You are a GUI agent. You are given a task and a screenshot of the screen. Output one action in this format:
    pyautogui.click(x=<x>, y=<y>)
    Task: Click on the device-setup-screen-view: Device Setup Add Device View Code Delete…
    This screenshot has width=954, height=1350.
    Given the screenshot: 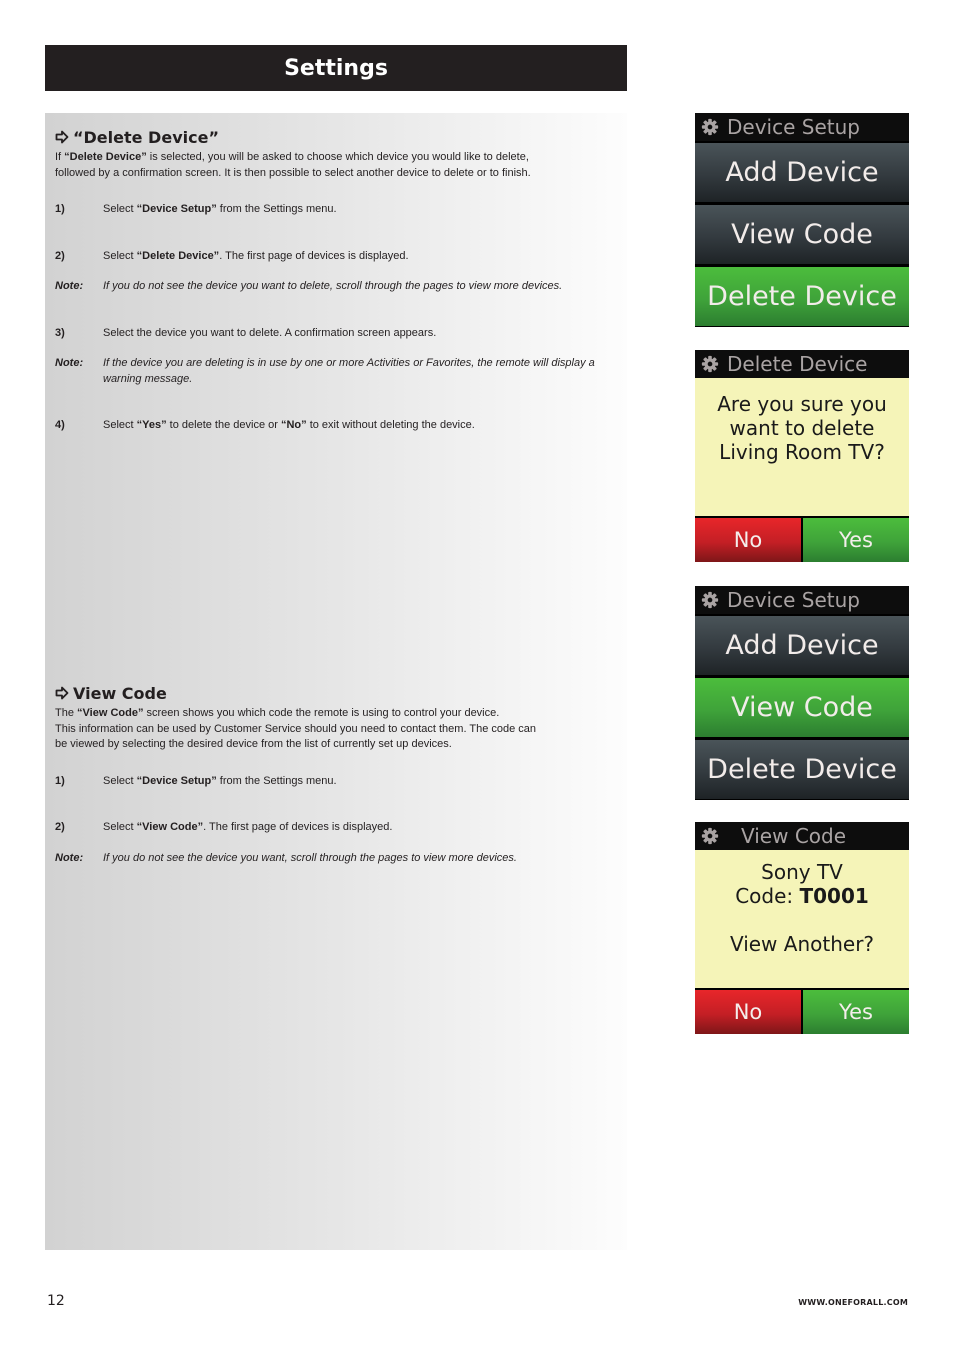 What is the action you would take?
    pyautogui.click(x=802, y=693)
    